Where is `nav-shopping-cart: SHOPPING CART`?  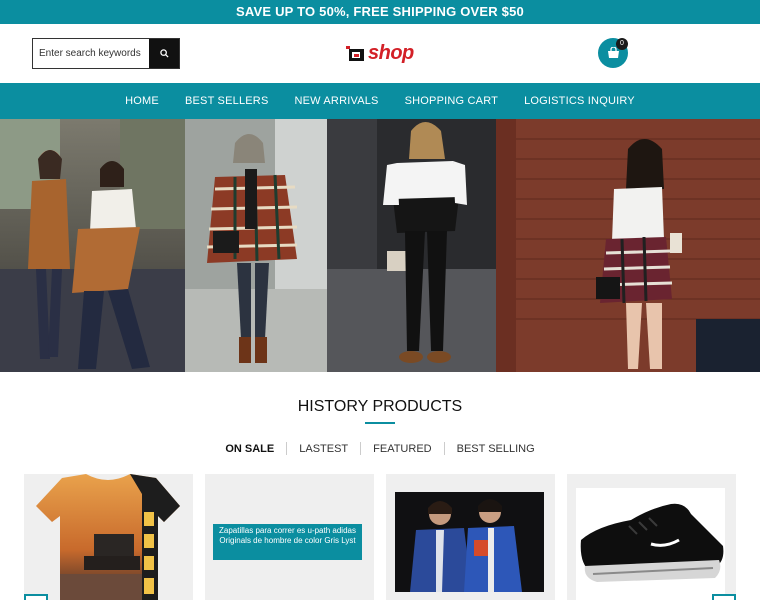 nav-shopping-cart: SHOPPING CART is located at coordinates (451, 101).